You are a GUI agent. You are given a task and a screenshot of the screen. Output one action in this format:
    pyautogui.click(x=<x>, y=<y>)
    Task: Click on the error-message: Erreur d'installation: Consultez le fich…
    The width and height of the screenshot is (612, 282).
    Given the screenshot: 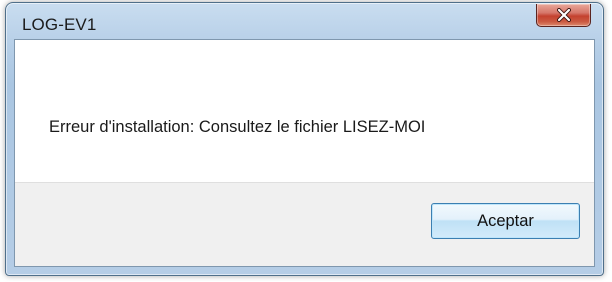 What is the action you would take?
    pyautogui.click(x=237, y=127)
    